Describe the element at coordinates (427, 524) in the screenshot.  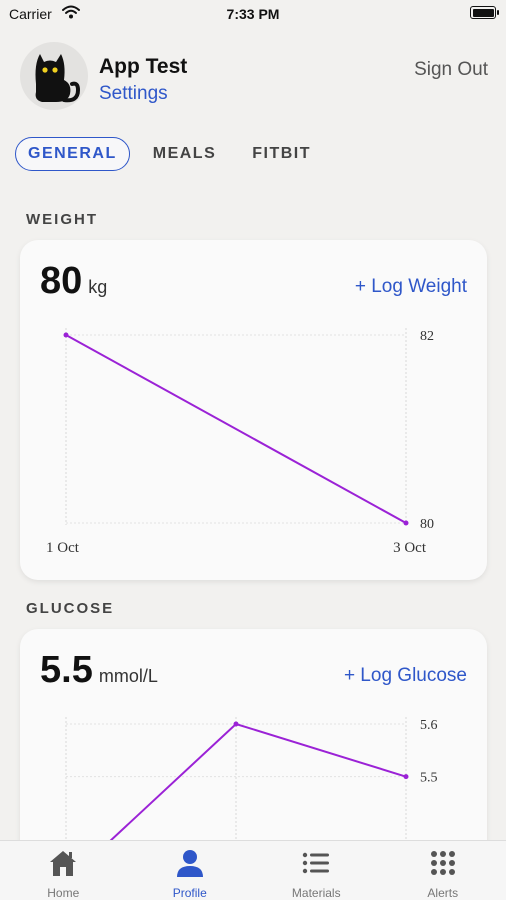
I see `weight-chart-y-tick-label: 80` at that location.